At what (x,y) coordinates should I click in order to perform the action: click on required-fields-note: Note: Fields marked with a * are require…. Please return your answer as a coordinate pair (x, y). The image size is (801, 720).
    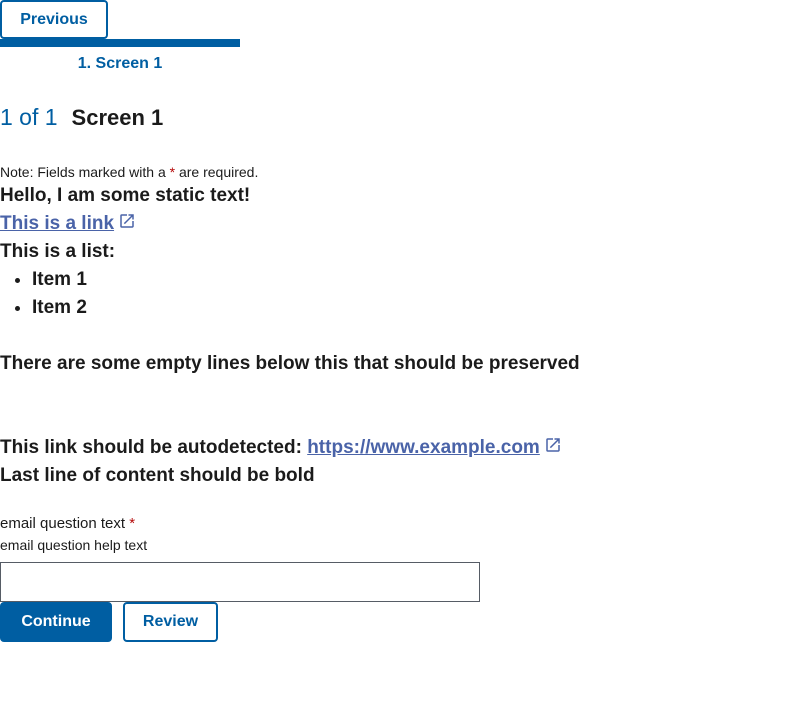
    Looking at the image, I should click on (129, 172).